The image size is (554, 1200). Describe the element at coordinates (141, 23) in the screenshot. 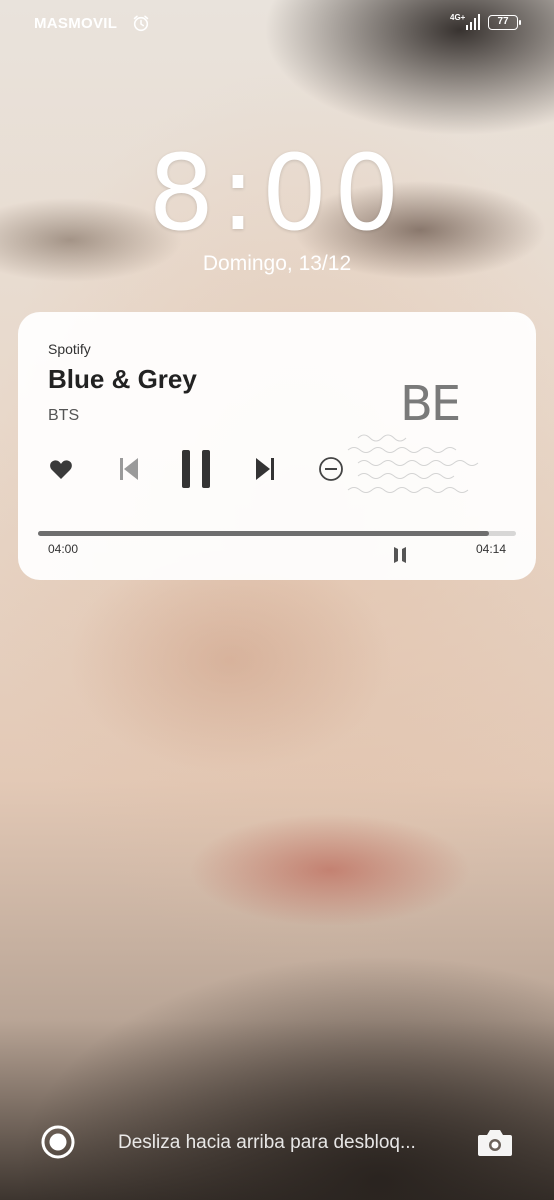

I see `alarm-icon` at that location.